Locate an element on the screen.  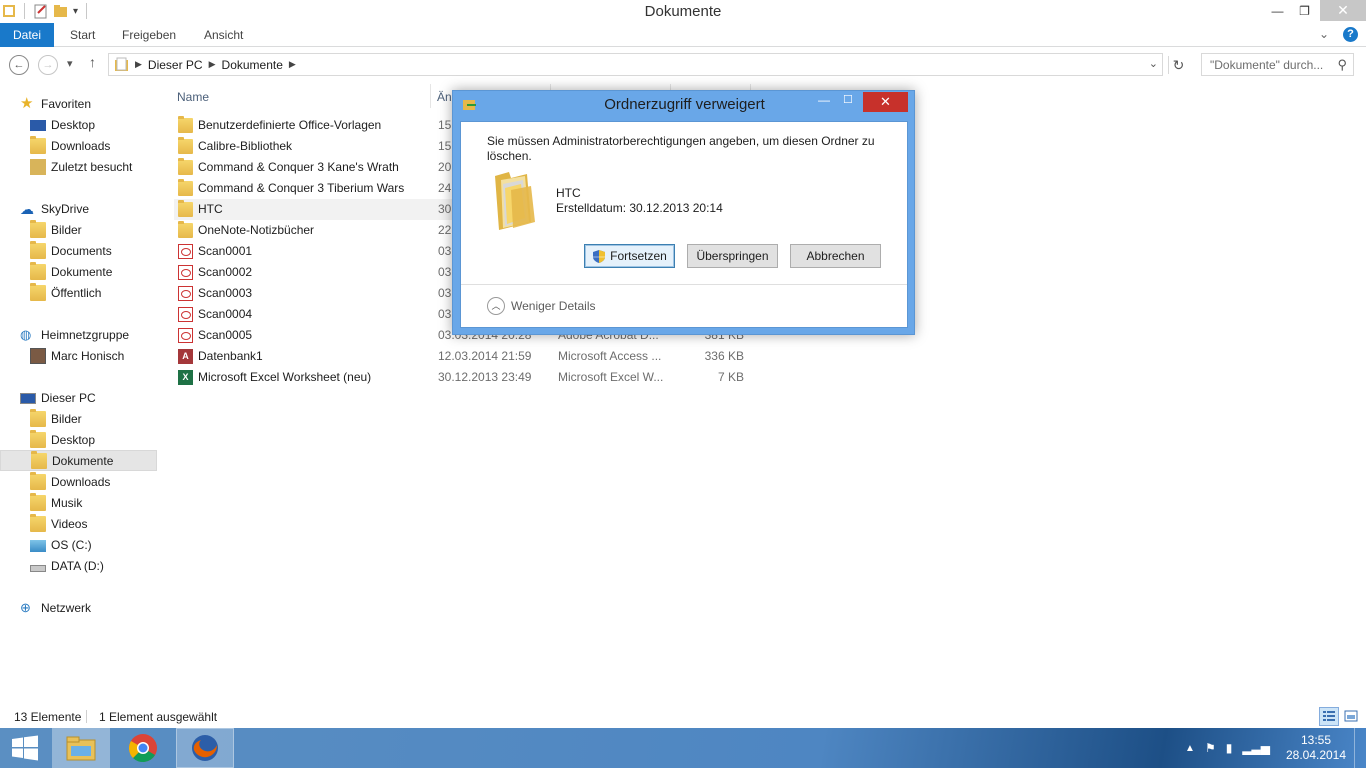
show-hidden-icons-icon: ▲ is located at coordinates (1190, 748).